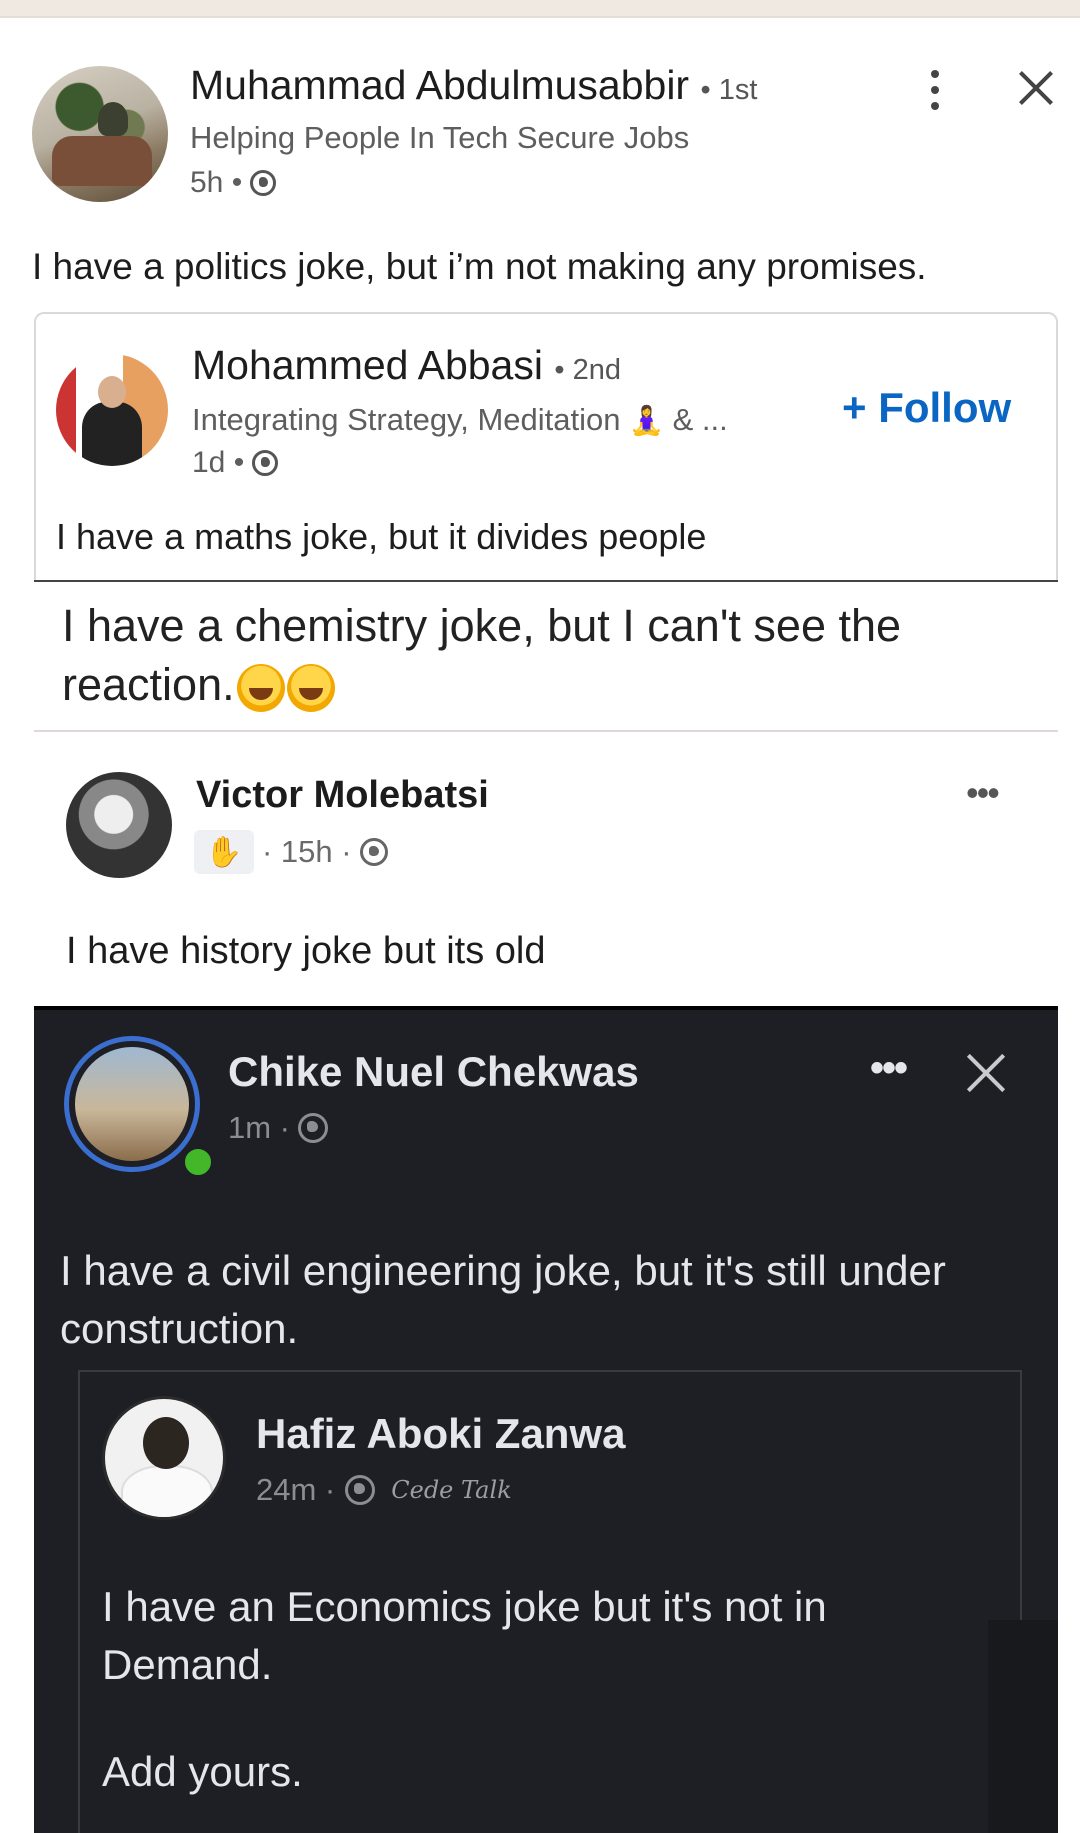  Describe the element at coordinates (729, 90) in the screenshot. I see `connection-degree: • 1st` at that location.